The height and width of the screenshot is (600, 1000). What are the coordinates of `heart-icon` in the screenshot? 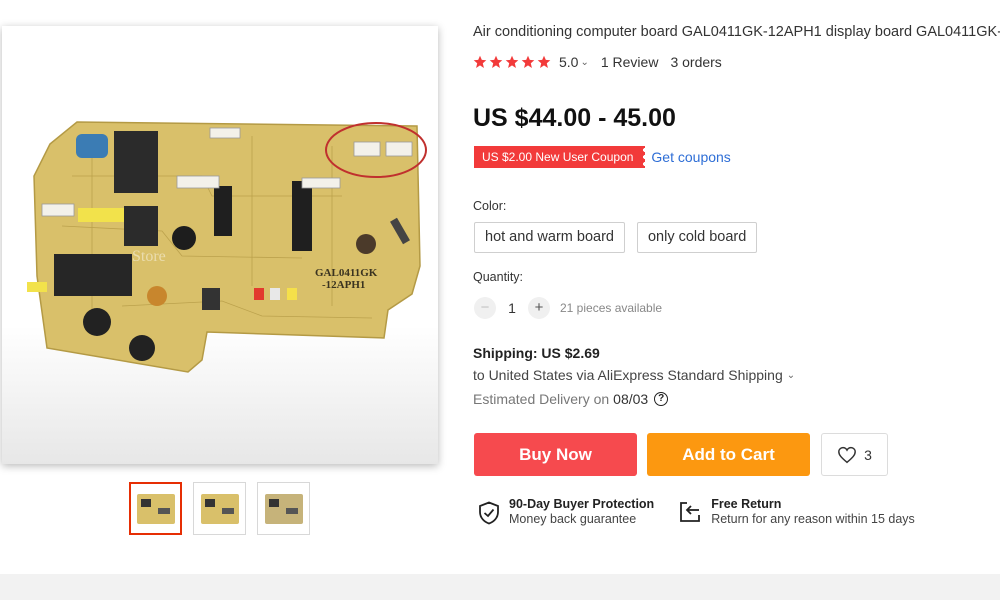 It's located at (847, 454).